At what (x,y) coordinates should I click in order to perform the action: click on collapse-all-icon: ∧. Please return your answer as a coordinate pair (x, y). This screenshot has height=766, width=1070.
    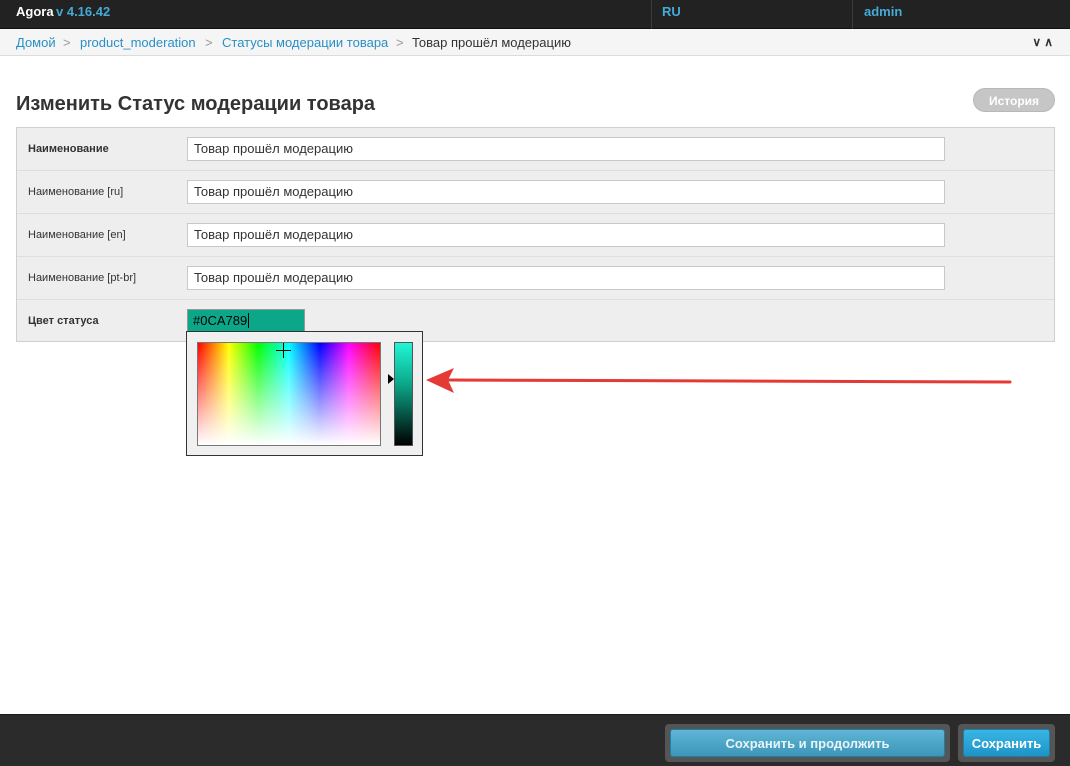
    Looking at the image, I should click on (1050, 42).